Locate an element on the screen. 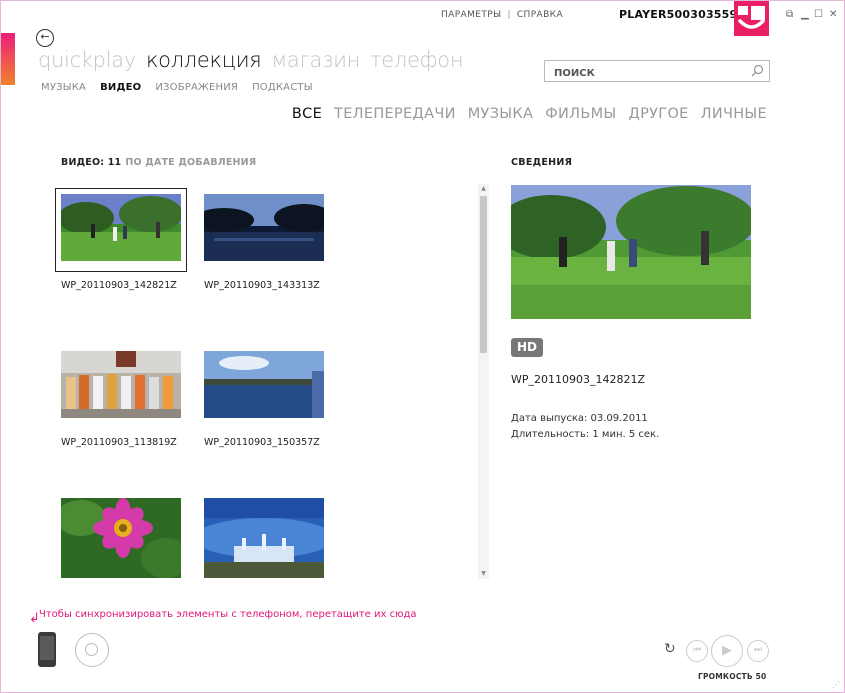 This screenshot has height=693, width=845. top-links: ПАРАМЕТРЫ | СПРАВКА is located at coordinates (502, 15).